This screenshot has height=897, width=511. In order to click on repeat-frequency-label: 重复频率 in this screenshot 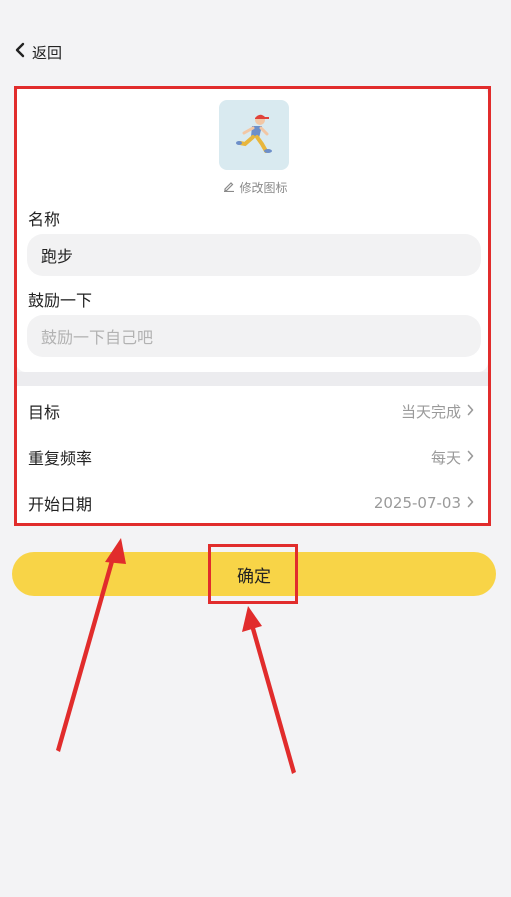, I will do `click(60, 458)`.